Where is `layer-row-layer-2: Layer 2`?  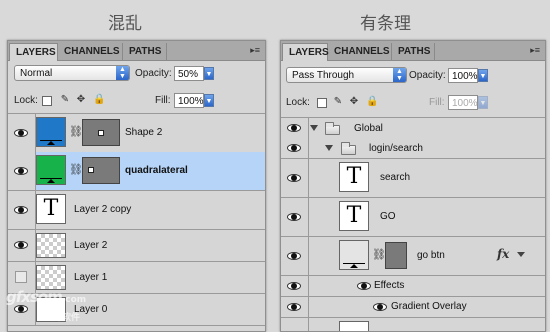 layer-row-layer-2: Layer 2 is located at coordinates (136, 246).